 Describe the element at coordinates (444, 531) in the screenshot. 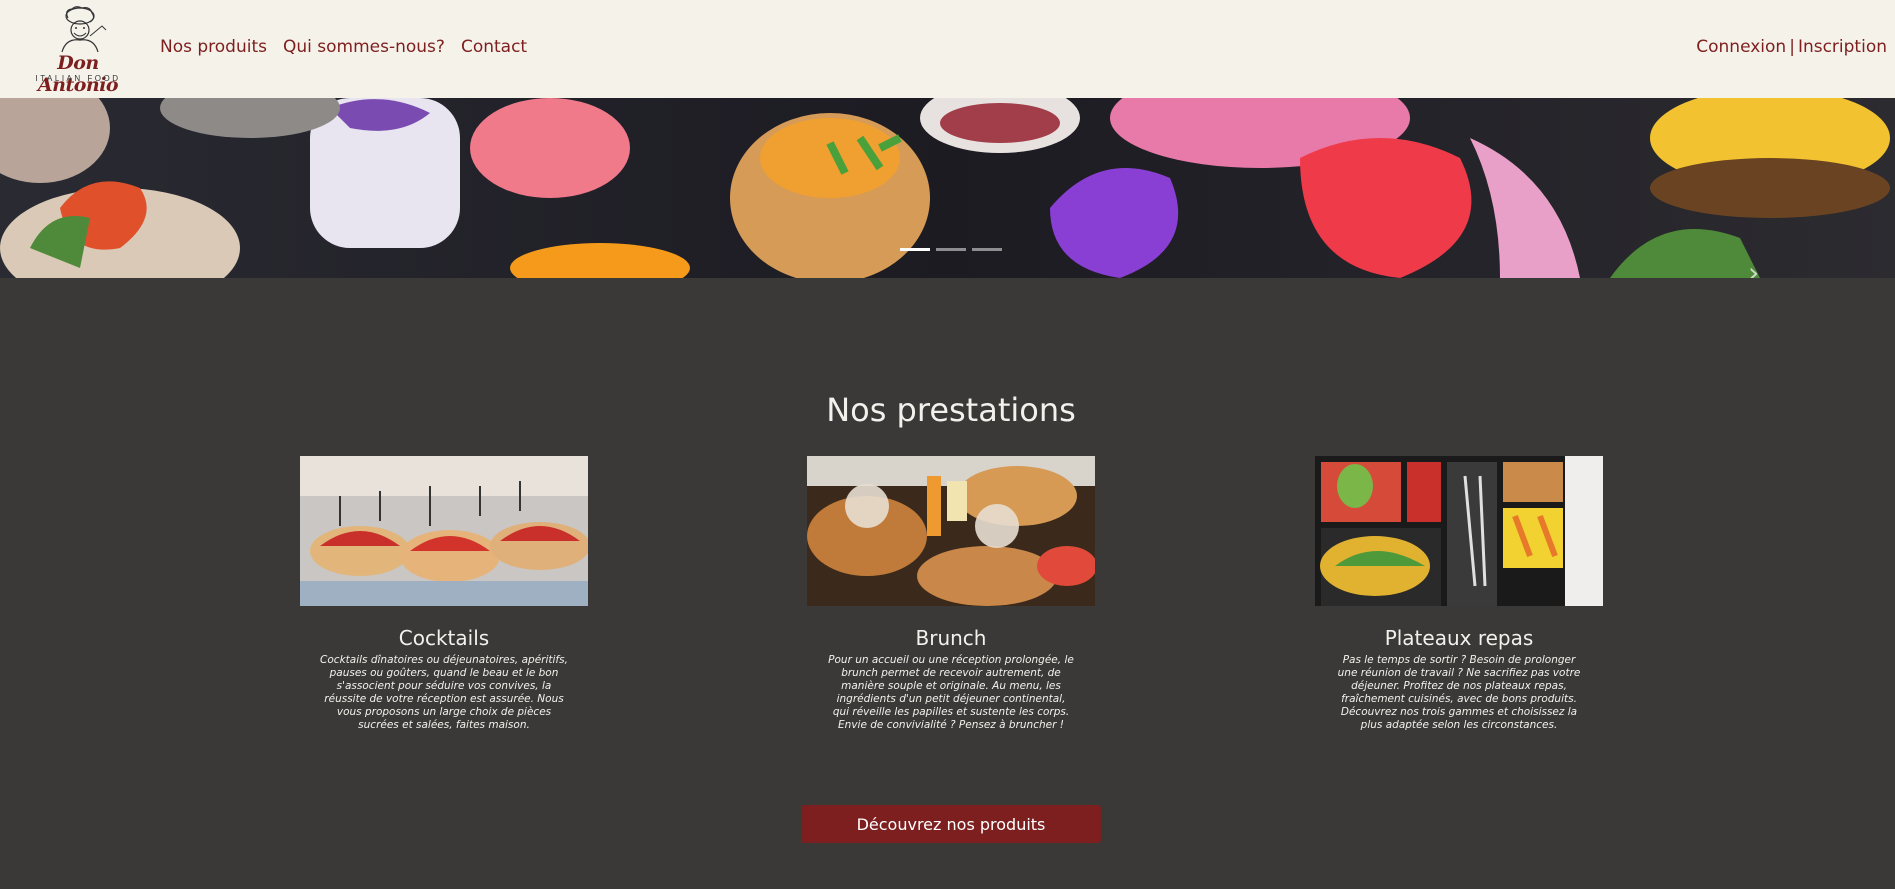

I see `card-image-cocktails` at that location.